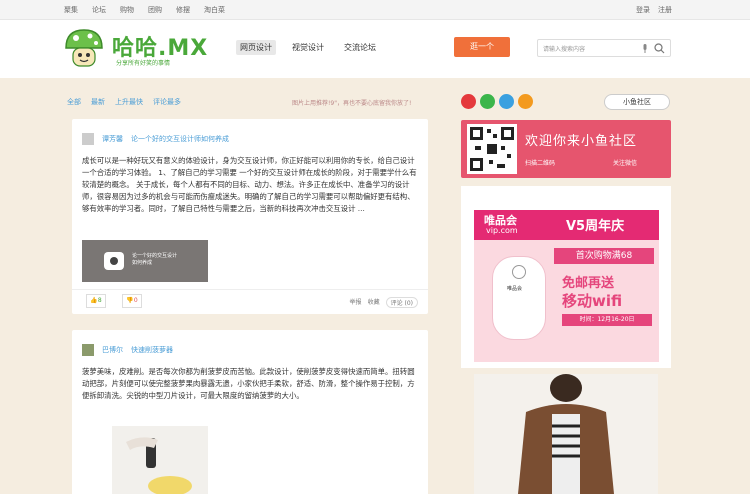 The width and height of the screenshot is (750, 494). Describe the element at coordinates (482, 47) in the screenshot. I see `header-cta-button: 逛一个` at that location.